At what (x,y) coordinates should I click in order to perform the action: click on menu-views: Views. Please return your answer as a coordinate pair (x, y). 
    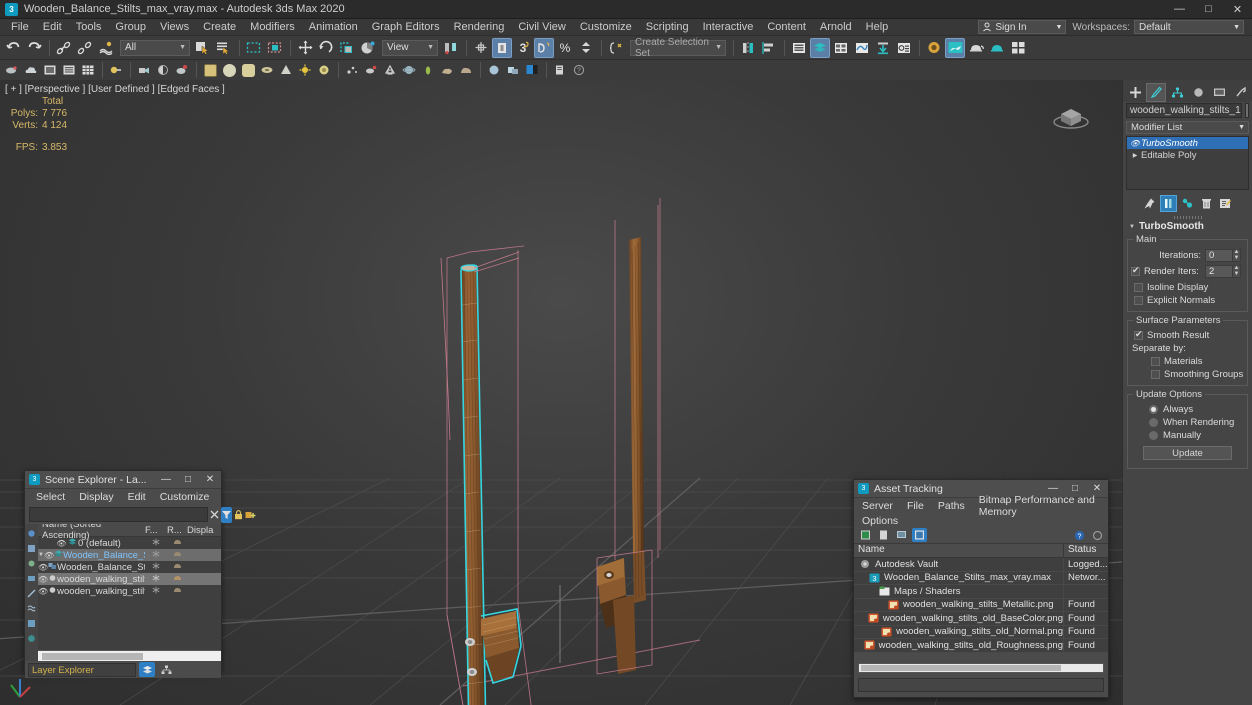
    Looking at the image, I should click on (174, 27).